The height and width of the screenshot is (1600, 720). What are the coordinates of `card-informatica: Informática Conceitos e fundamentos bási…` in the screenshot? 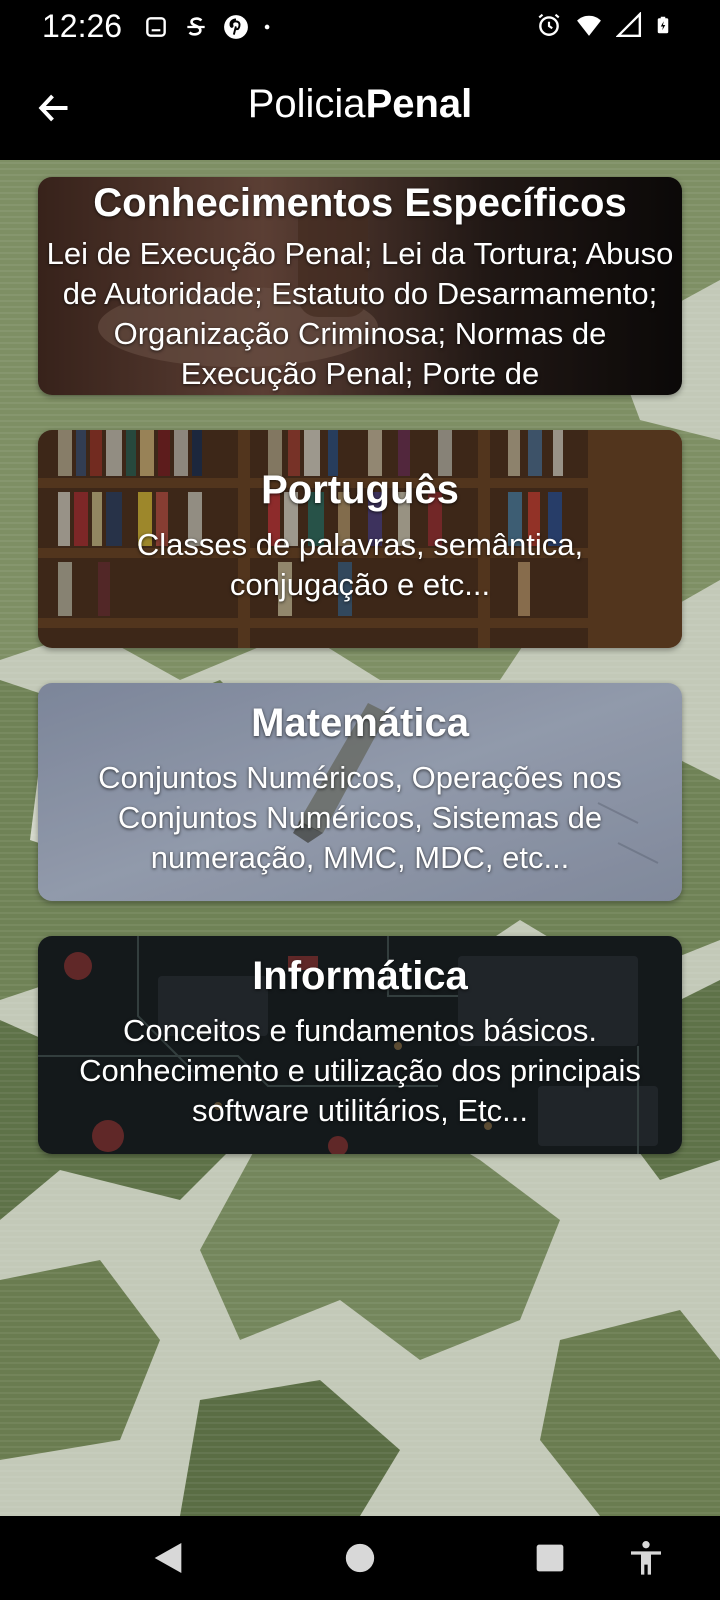 It's located at (360, 1045).